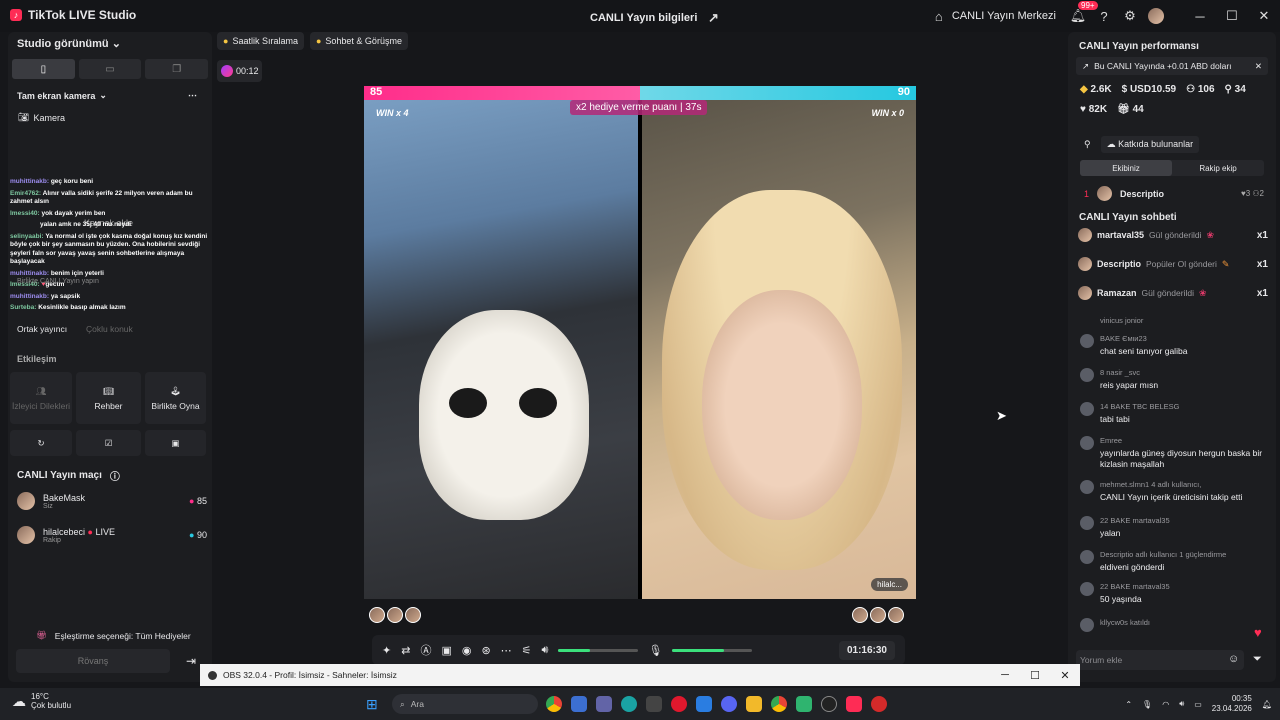 The height and width of the screenshot is (720, 1280). Describe the element at coordinates (175, 443) in the screenshot. I see `box-tile: ▣` at that location.